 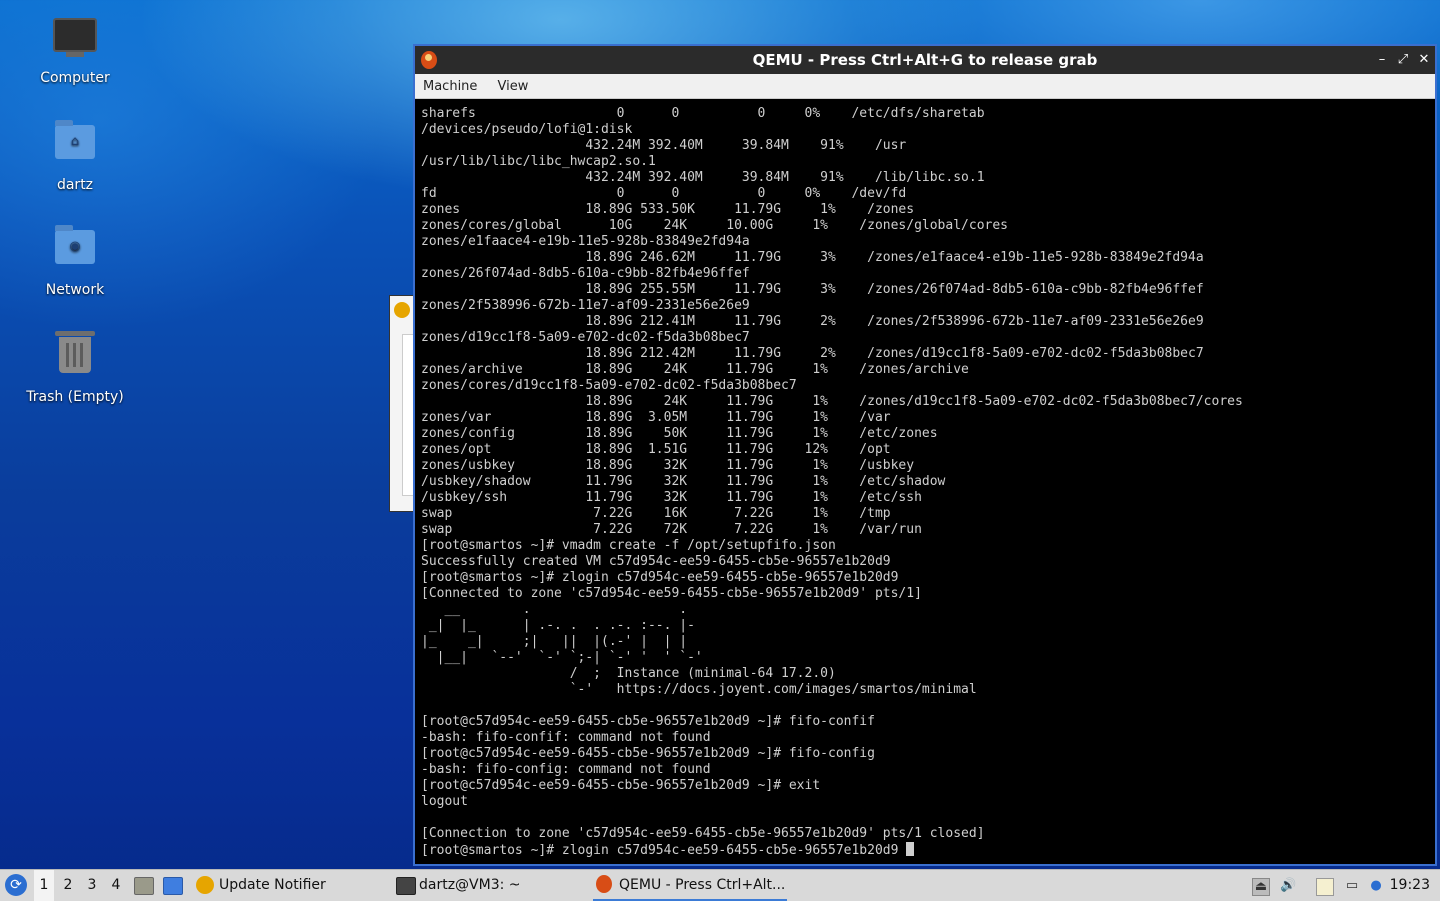 What do you see at coordinates (604, 884) in the screenshot?
I see `qemu-icon` at bounding box center [604, 884].